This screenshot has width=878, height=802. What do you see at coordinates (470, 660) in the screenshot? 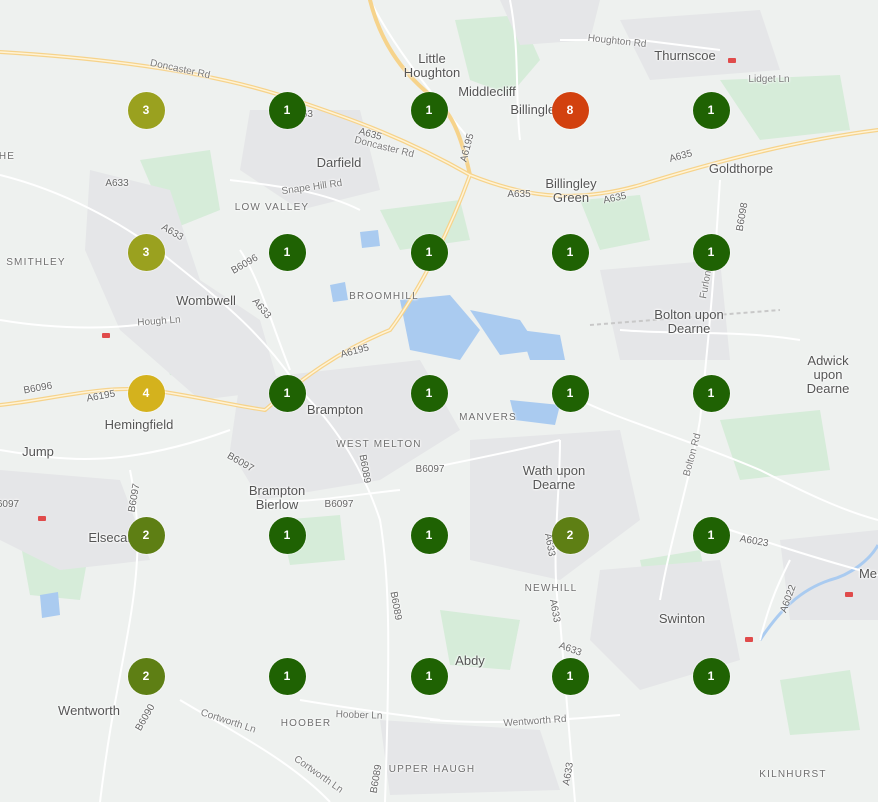
I see `label-abdy: Abdy` at bounding box center [470, 660].